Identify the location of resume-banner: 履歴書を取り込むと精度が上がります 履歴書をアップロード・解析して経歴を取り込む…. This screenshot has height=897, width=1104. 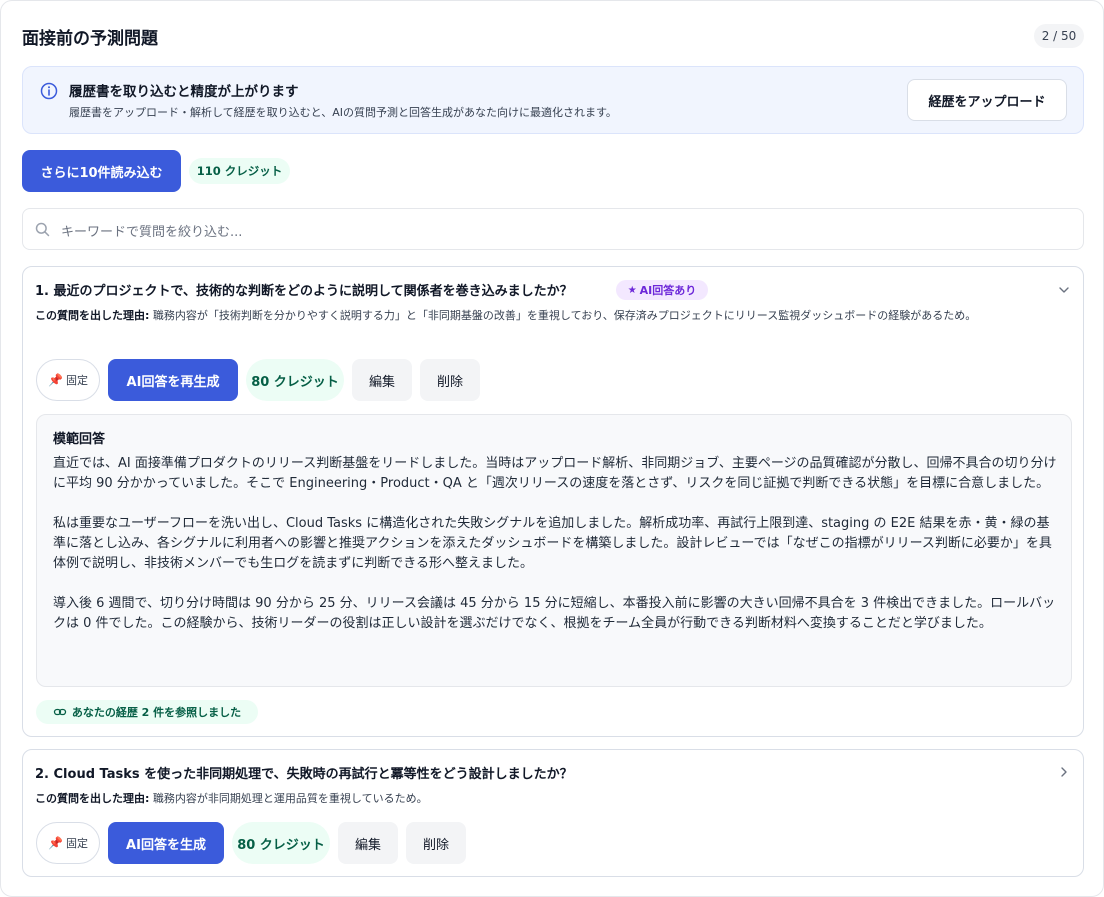
(553, 100).